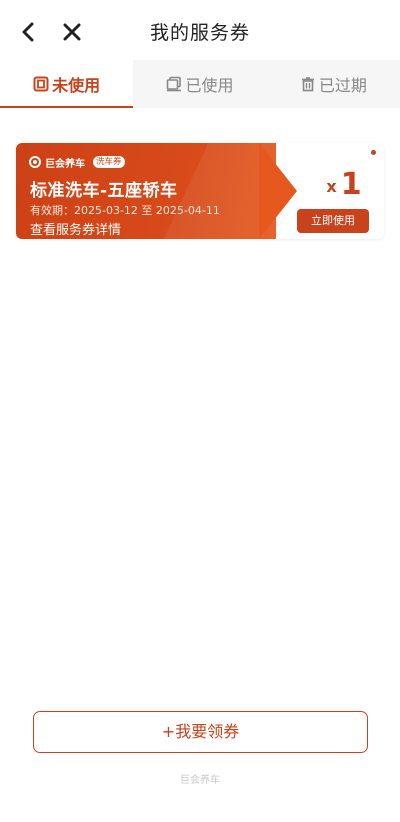 Image resolution: width=400 pixels, height=822 pixels. What do you see at coordinates (174, 84) in the screenshot?
I see `used-stamp-icon` at bounding box center [174, 84].